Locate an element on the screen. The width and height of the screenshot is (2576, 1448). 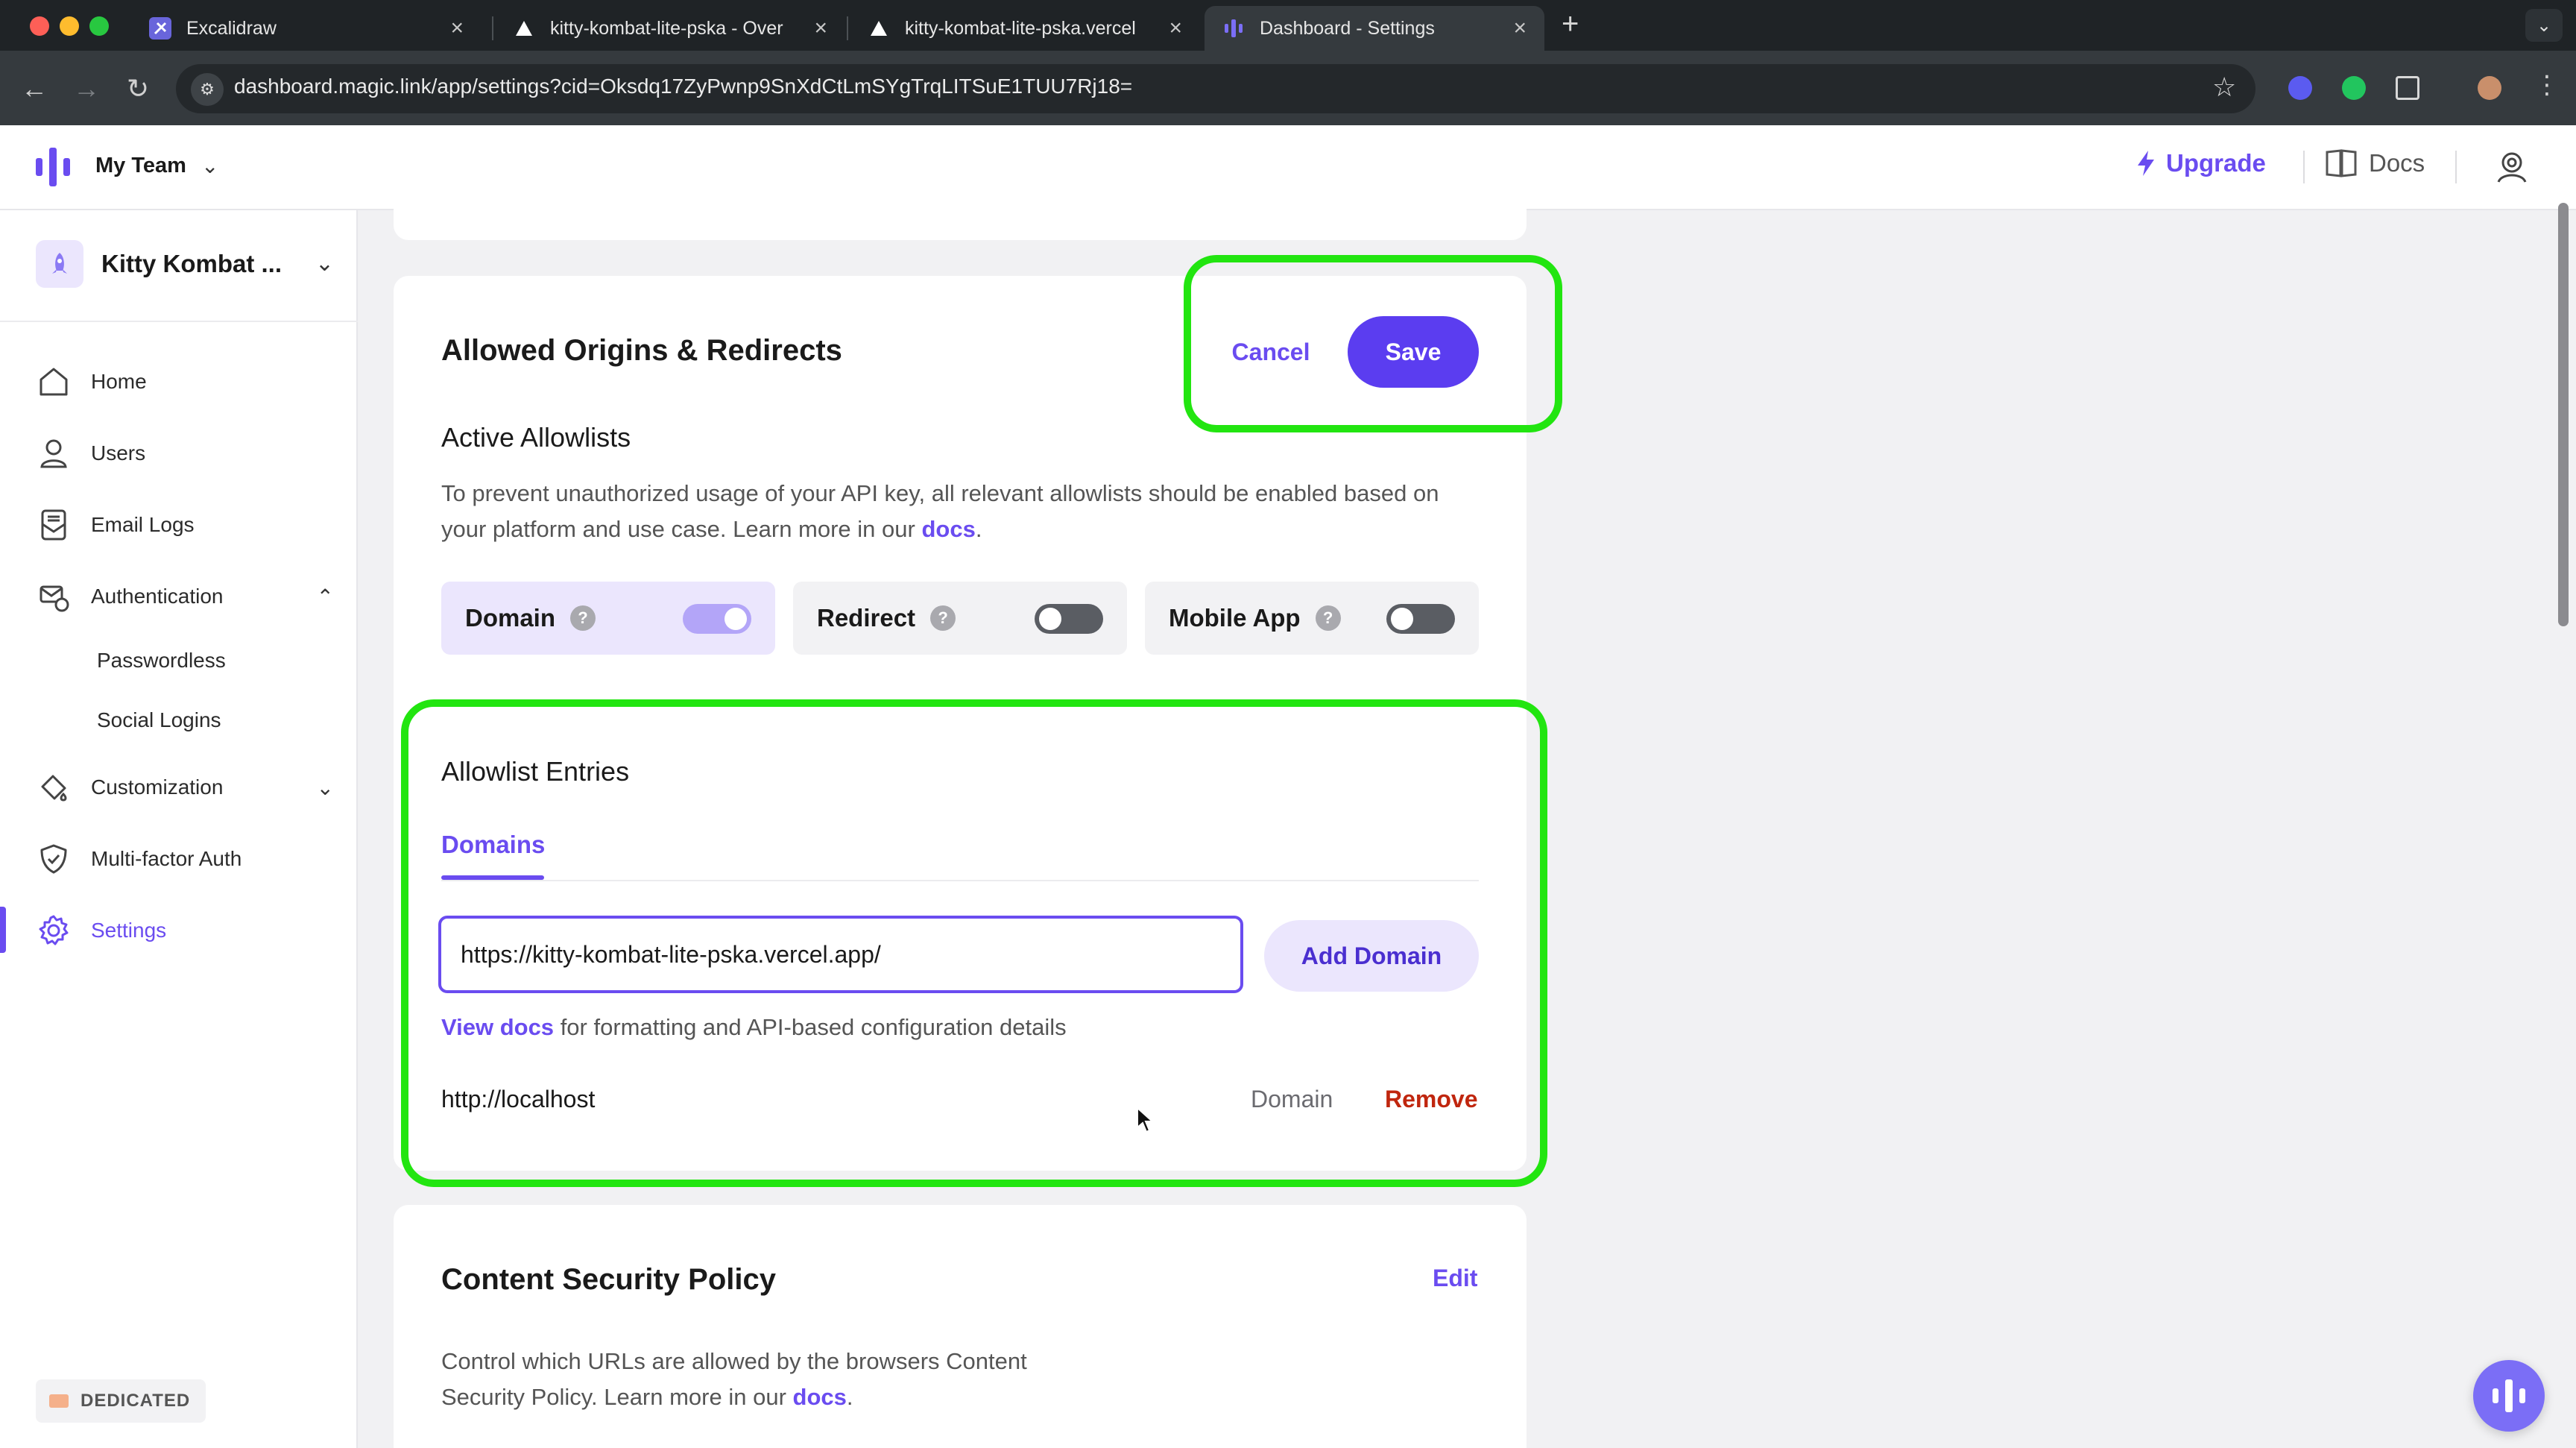
team-name: My Team is located at coordinates (140, 166).